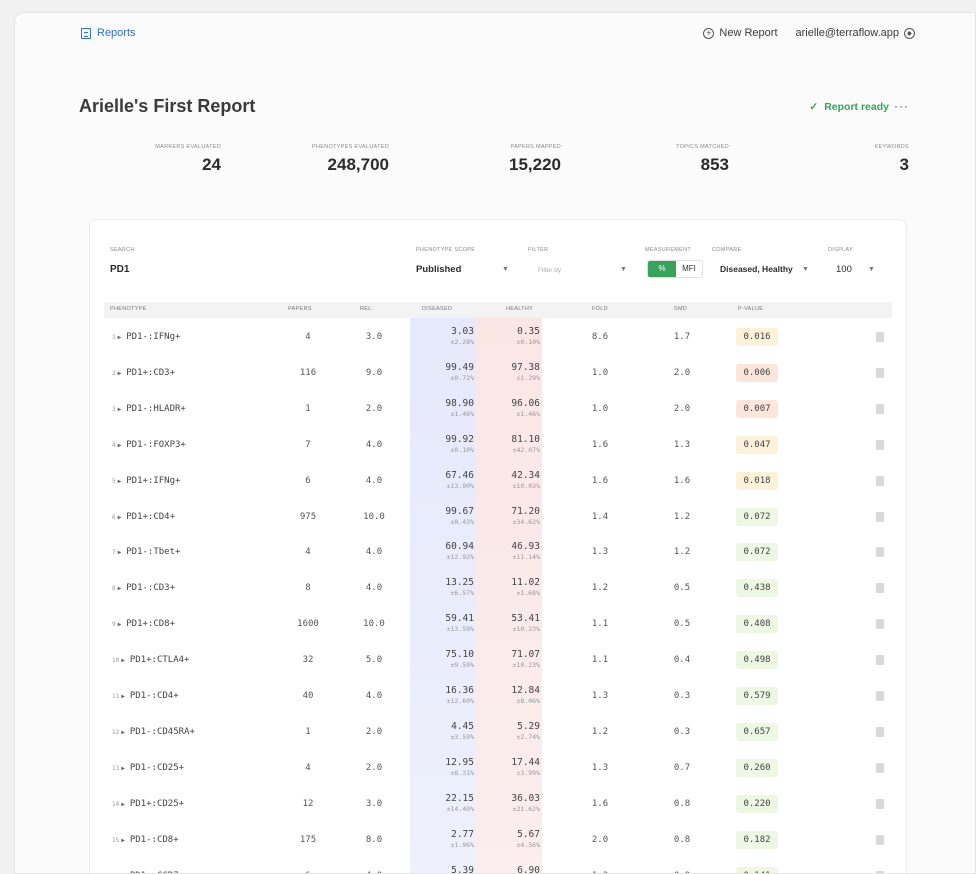 The width and height of the screenshot is (976, 874). Describe the element at coordinates (143, 373) in the screenshot. I see `phenotype-cell: 2 ▶ PD1+:CD3+` at that location.